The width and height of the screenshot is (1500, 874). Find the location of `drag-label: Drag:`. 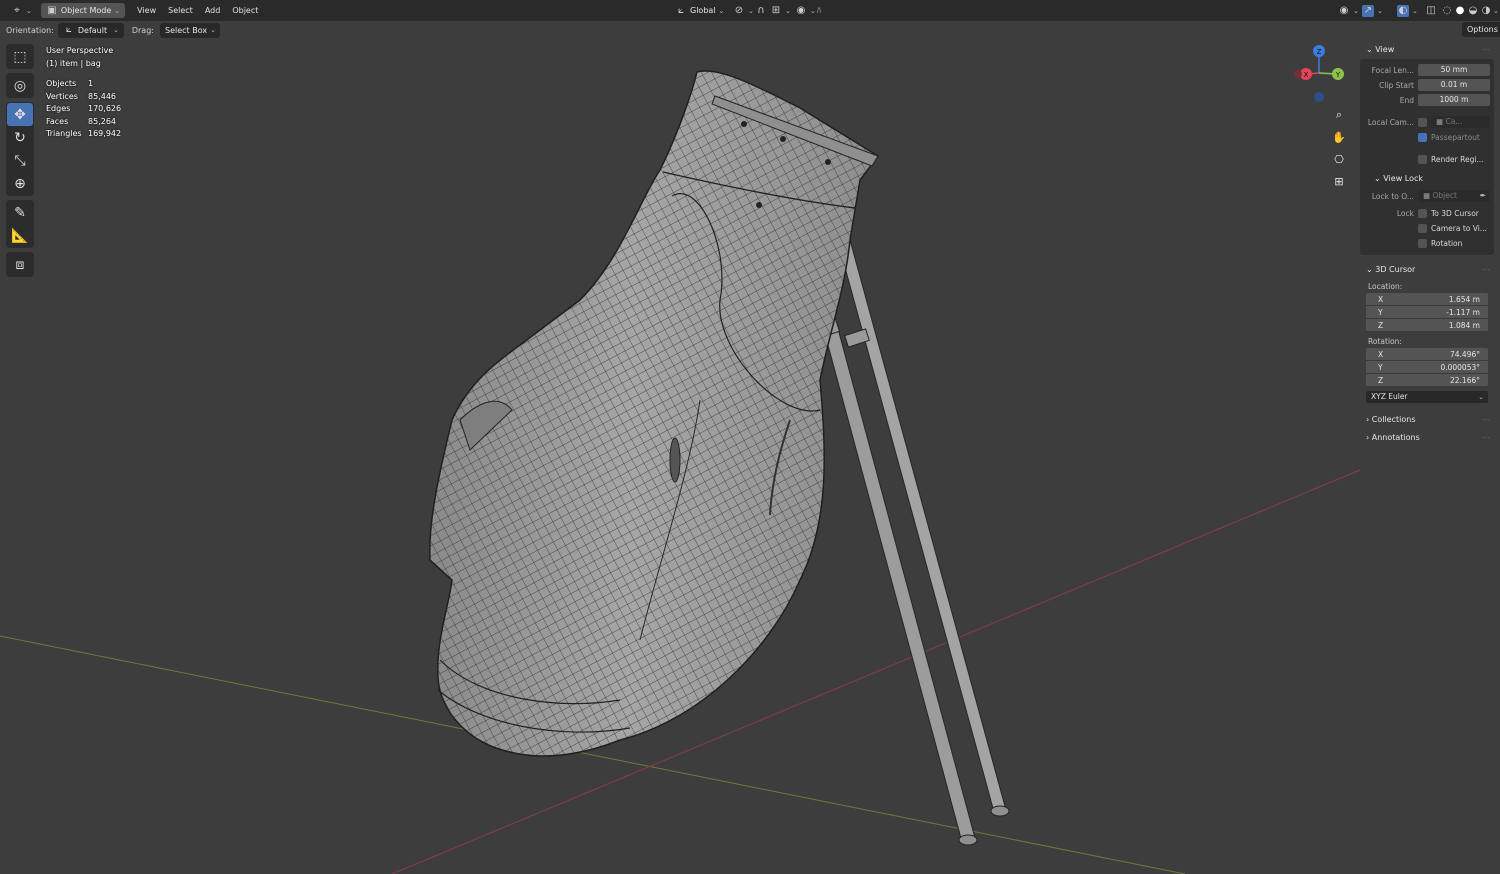

drag-label: Drag: is located at coordinates (142, 30).